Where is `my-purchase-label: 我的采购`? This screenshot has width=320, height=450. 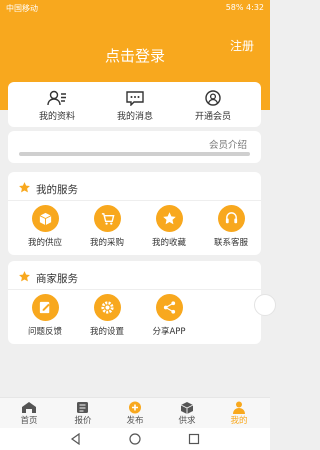
my-purchase-label: 我的采购 is located at coordinates (106, 243).